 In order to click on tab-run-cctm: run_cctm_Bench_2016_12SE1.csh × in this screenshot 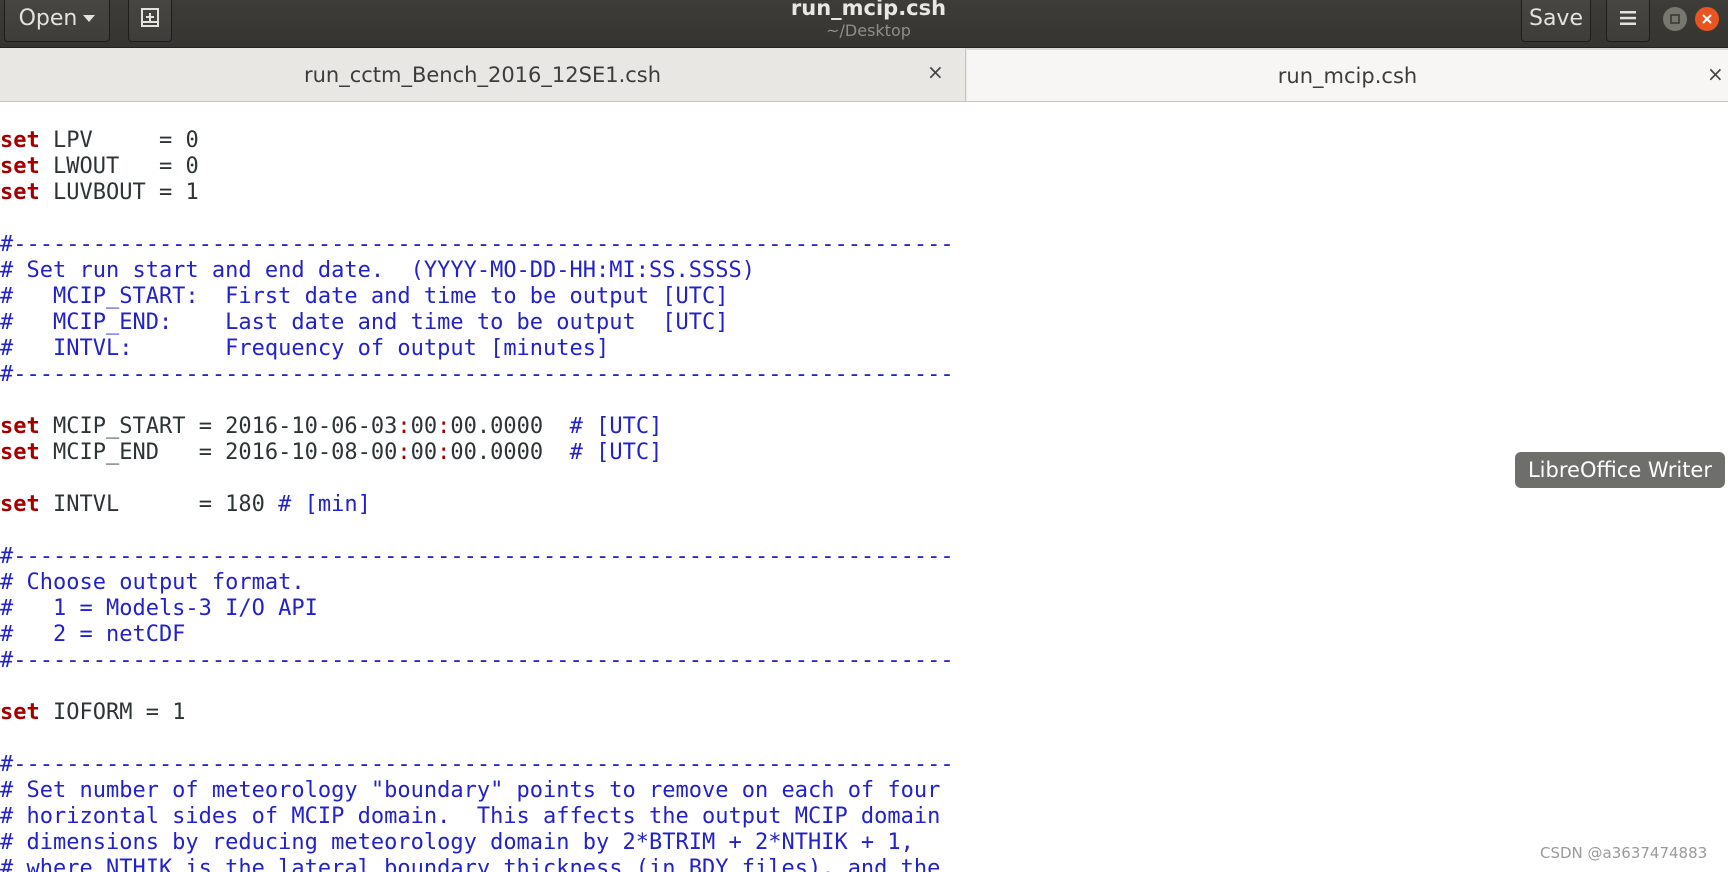, I will do `click(483, 74)`.